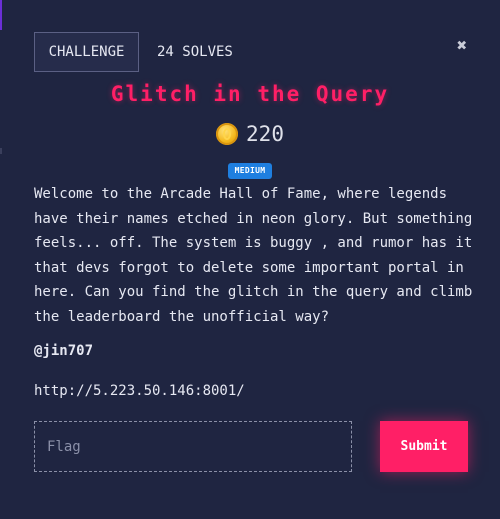 The width and height of the screenshot is (500, 519). Describe the element at coordinates (462, 46) in the screenshot. I see `close-icon: ✖` at that location.